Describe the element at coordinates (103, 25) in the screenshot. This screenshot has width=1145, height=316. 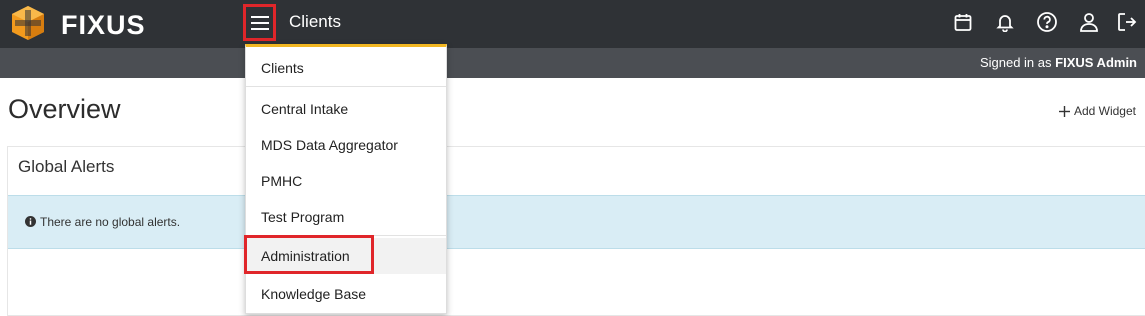
I see `brand-name: FIXUS` at that location.